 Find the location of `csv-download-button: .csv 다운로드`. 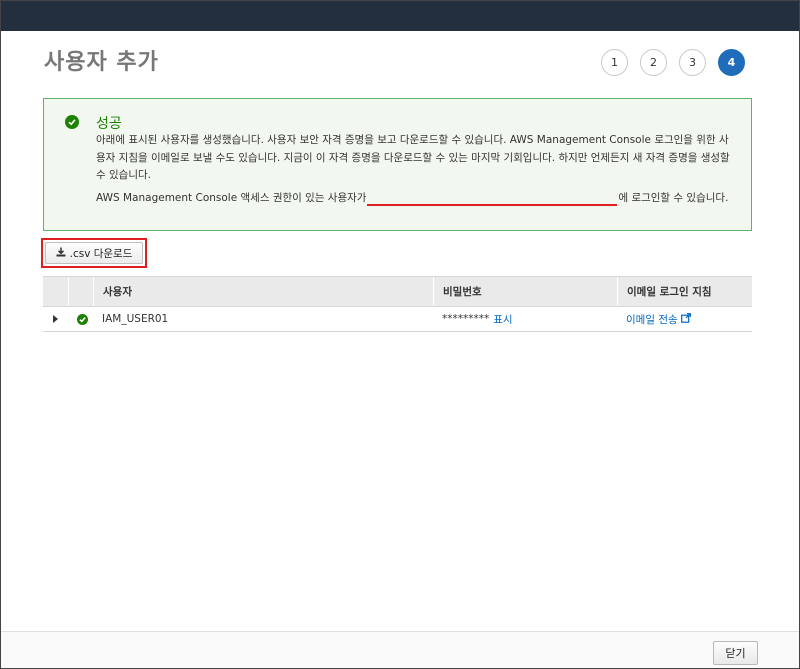

csv-download-button: .csv 다운로드 is located at coordinates (94, 253).